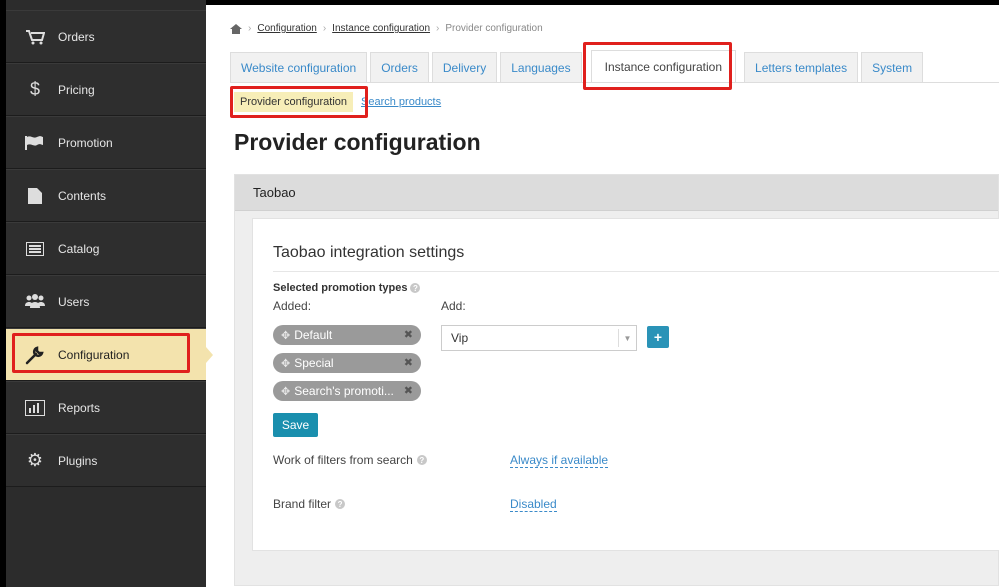 Image resolution: width=999 pixels, height=587 pixels. Describe the element at coordinates (79, 248) in the screenshot. I see `sidebar-item-label: Catalog` at that location.